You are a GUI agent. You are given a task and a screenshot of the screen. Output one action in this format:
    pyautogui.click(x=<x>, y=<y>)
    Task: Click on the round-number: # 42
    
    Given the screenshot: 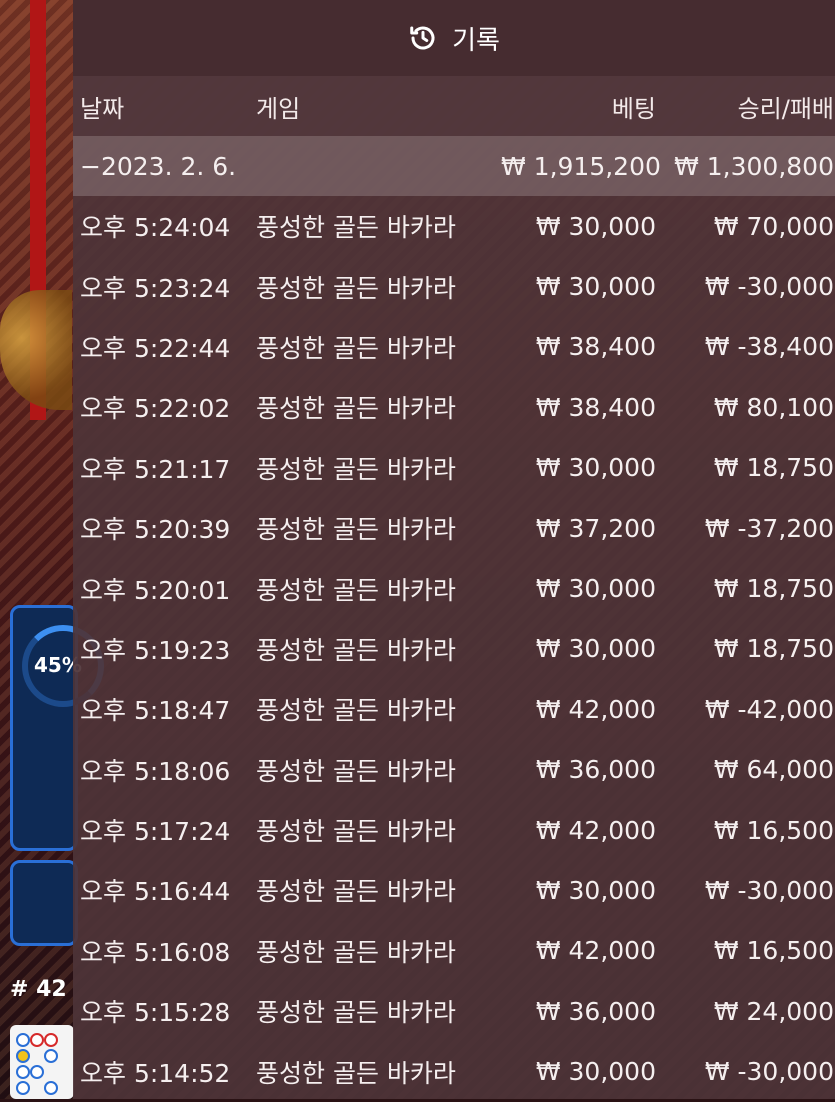 What is the action you would take?
    pyautogui.click(x=38, y=989)
    